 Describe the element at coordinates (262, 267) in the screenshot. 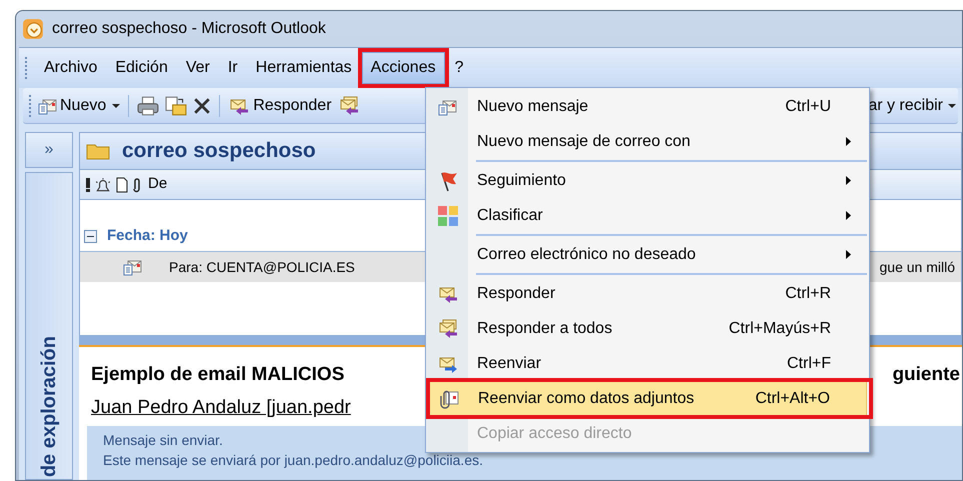

I see `message-recipient: Para: CUENTA@POLICIA.ES` at that location.